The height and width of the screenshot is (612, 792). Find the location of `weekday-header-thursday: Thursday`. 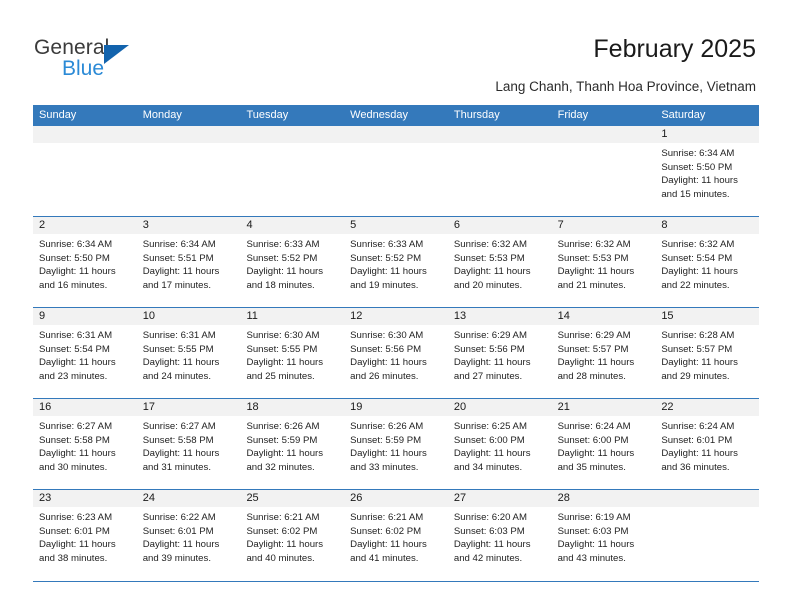

weekday-header-thursday: Thursday is located at coordinates (476, 115).